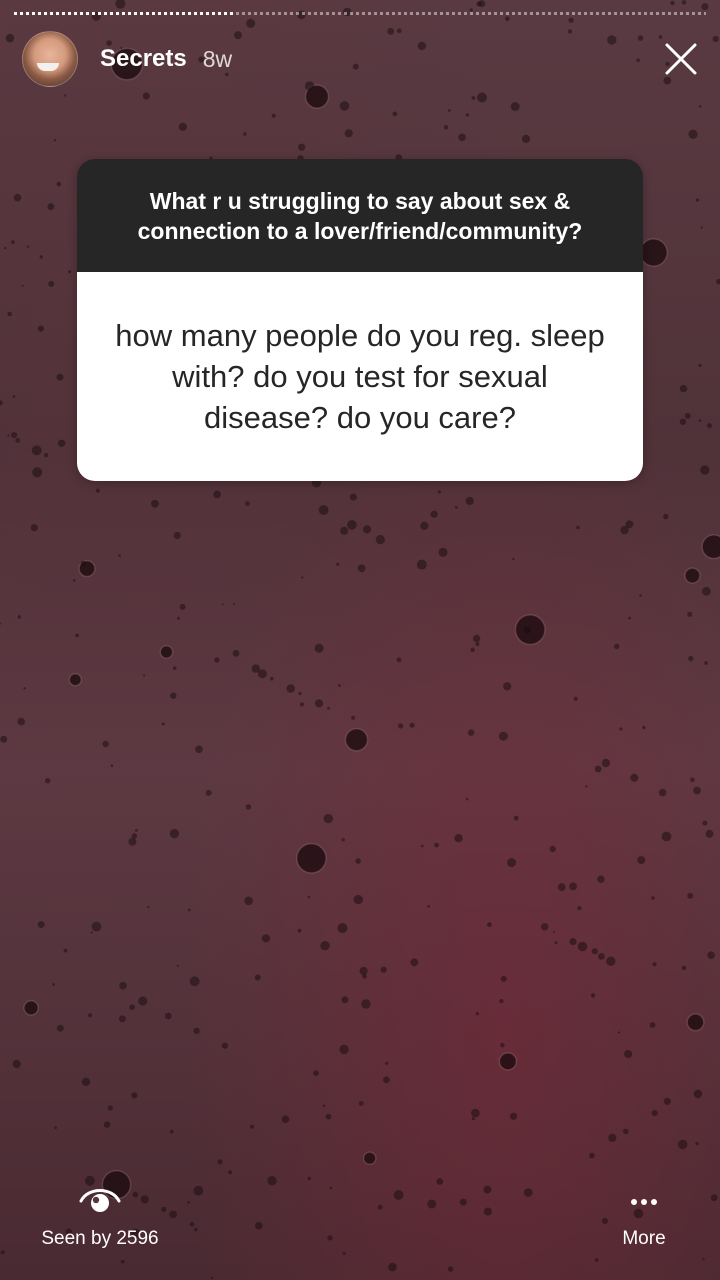 This screenshot has width=720, height=1280. I want to click on username: Secrets, so click(143, 59).